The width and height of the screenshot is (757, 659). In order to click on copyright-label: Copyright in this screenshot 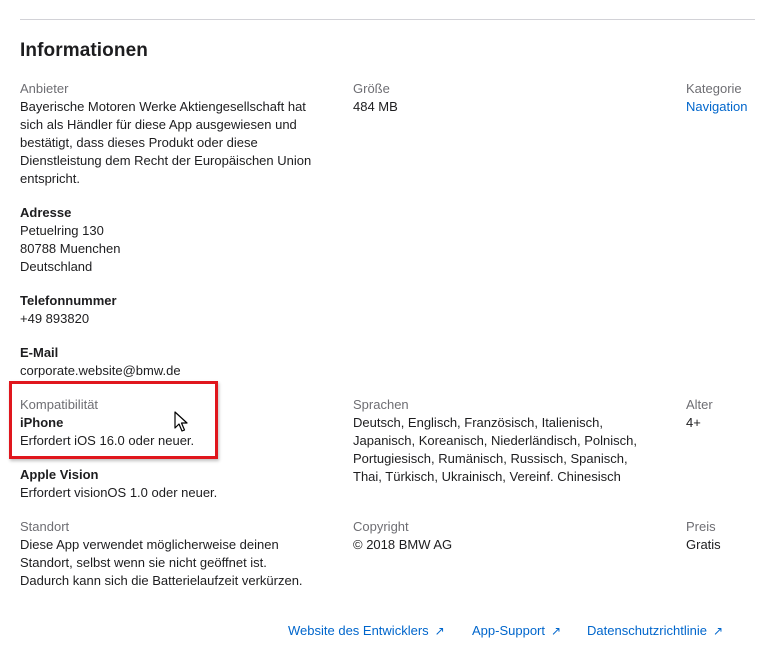, I will do `click(381, 526)`.